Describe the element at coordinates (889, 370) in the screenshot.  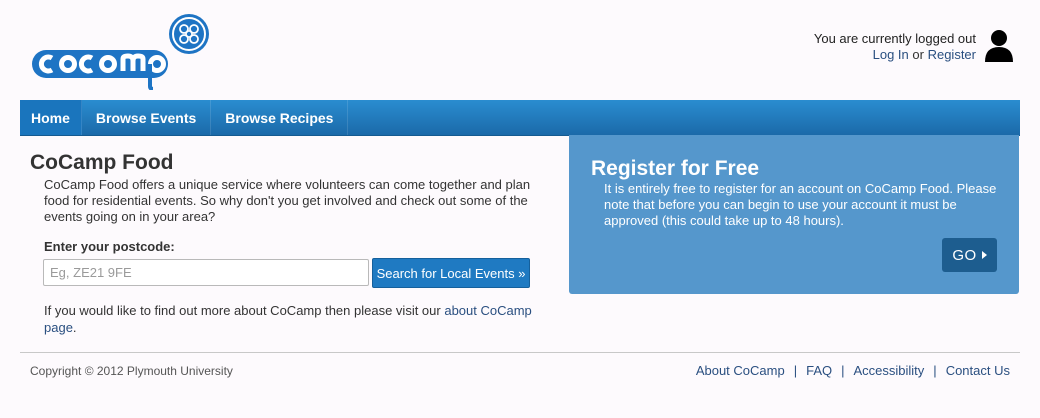
I see `footer-link-accessibility: Accessibility` at that location.